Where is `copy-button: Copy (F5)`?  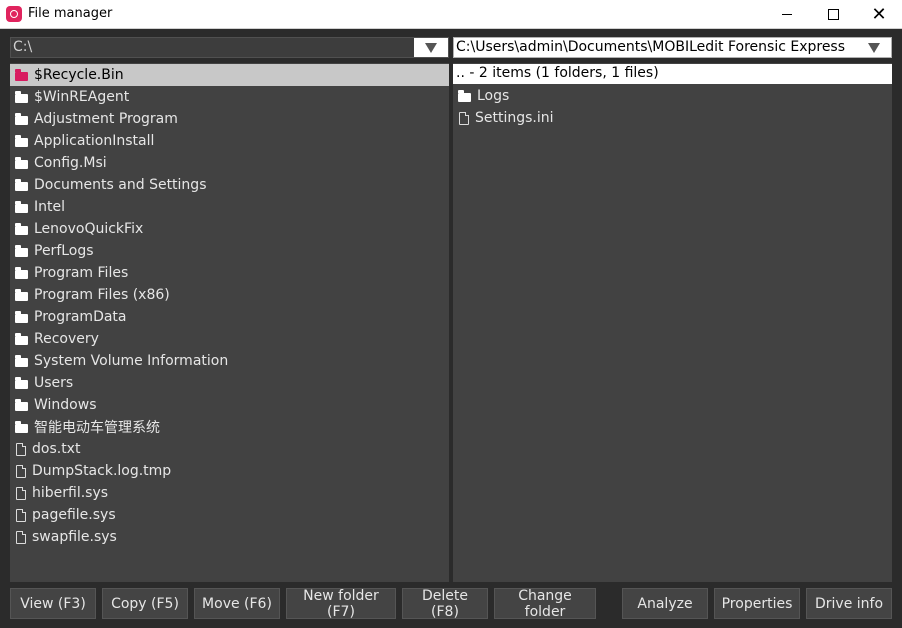
copy-button: Copy (F5) is located at coordinates (145, 603).